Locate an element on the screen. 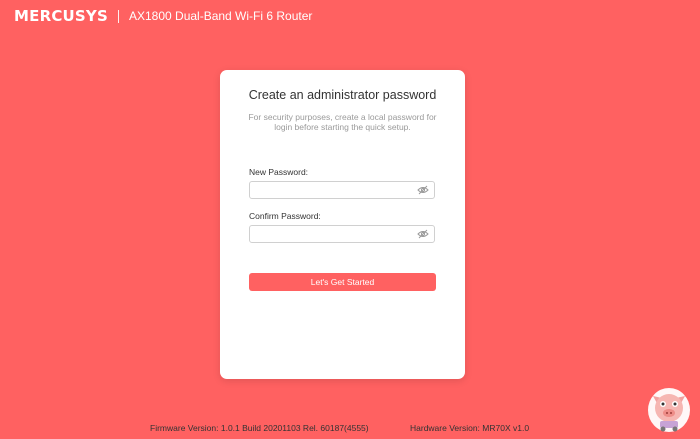 The width and height of the screenshot is (700, 439). confirm-password-field is located at coordinates (342, 234).